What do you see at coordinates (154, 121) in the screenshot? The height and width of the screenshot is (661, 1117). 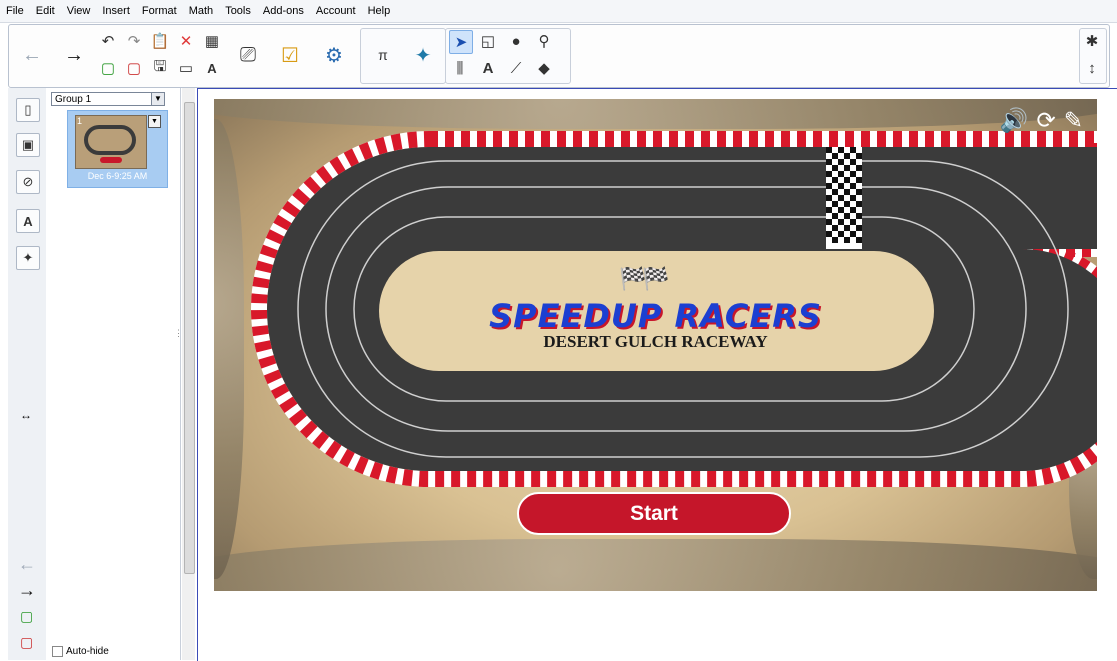 I see `thumbnail-menu-icon: ▼` at bounding box center [154, 121].